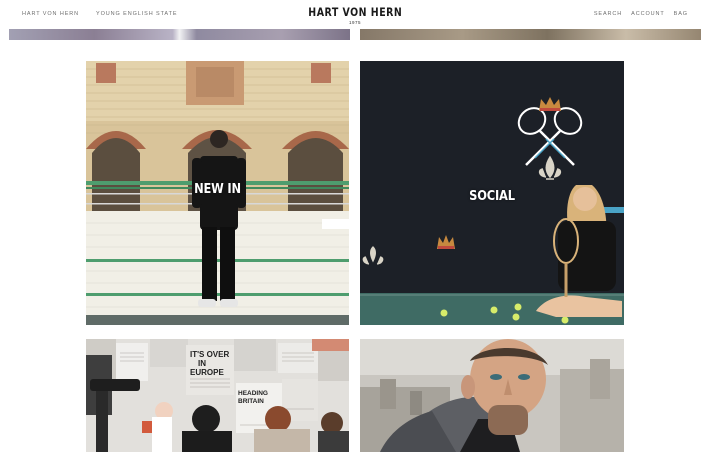  What do you see at coordinates (251, 401) in the screenshot?
I see `svg-text: BRITAIN` at bounding box center [251, 401].